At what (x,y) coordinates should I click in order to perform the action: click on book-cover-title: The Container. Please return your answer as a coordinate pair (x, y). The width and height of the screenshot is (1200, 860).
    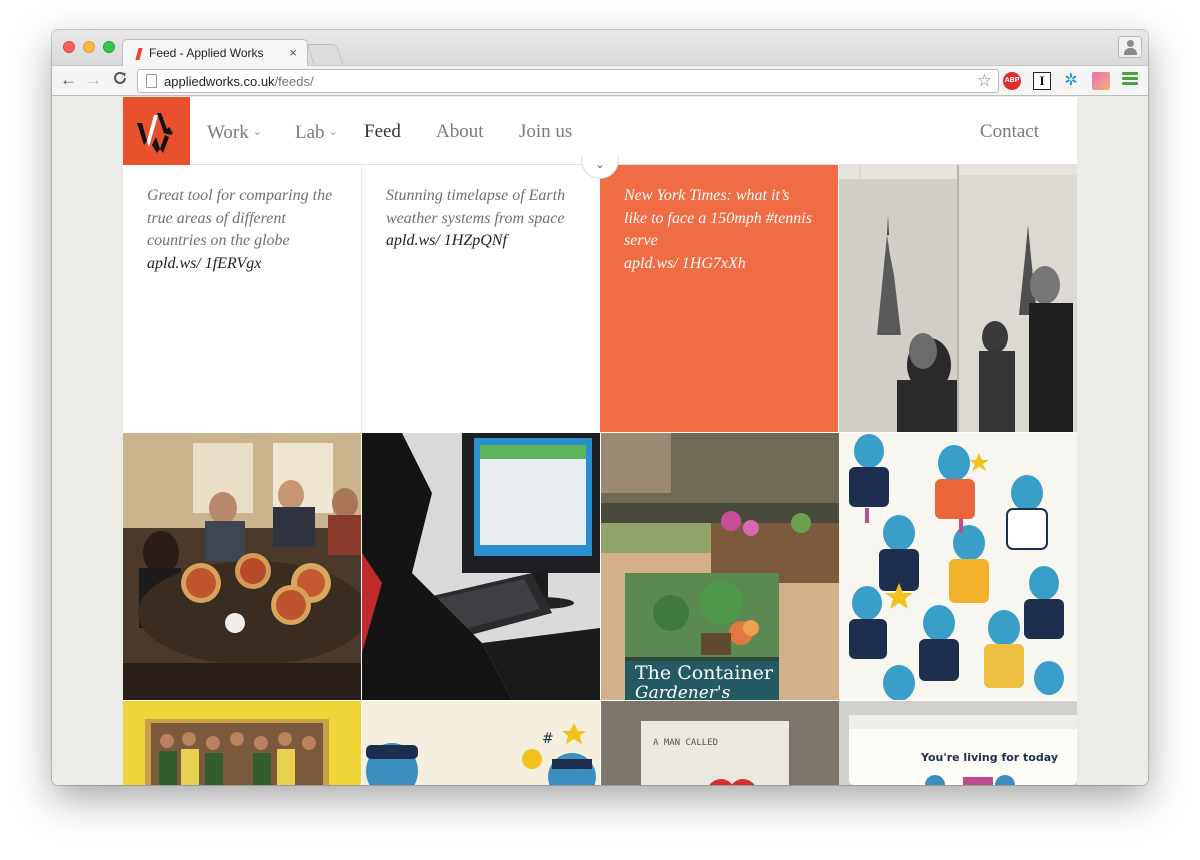
    Looking at the image, I should click on (704, 673).